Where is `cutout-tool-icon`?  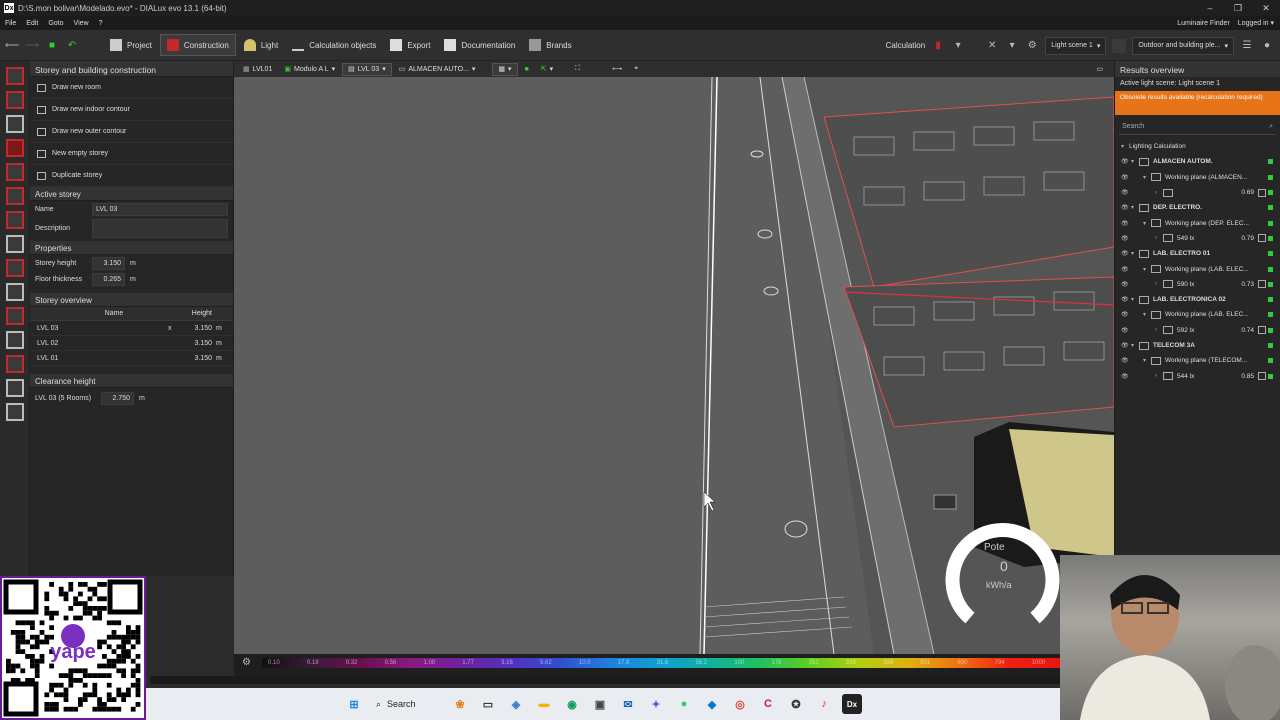 cutout-tool-icon is located at coordinates (14, 316).